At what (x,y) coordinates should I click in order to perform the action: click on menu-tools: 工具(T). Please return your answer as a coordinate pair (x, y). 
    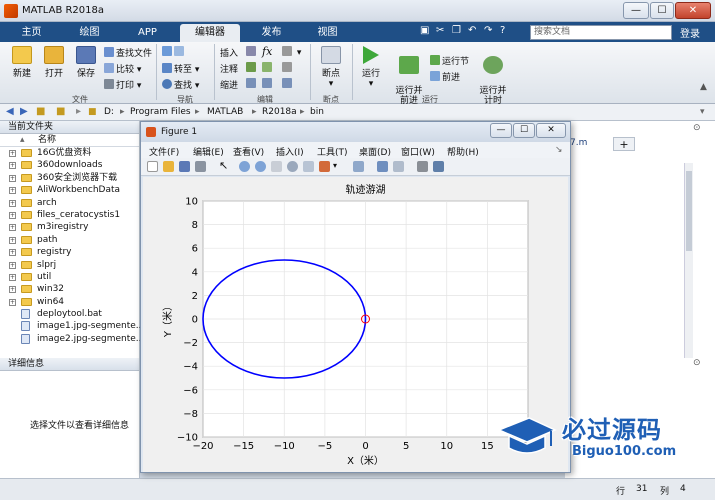
    Looking at the image, I should click on (332, 151).